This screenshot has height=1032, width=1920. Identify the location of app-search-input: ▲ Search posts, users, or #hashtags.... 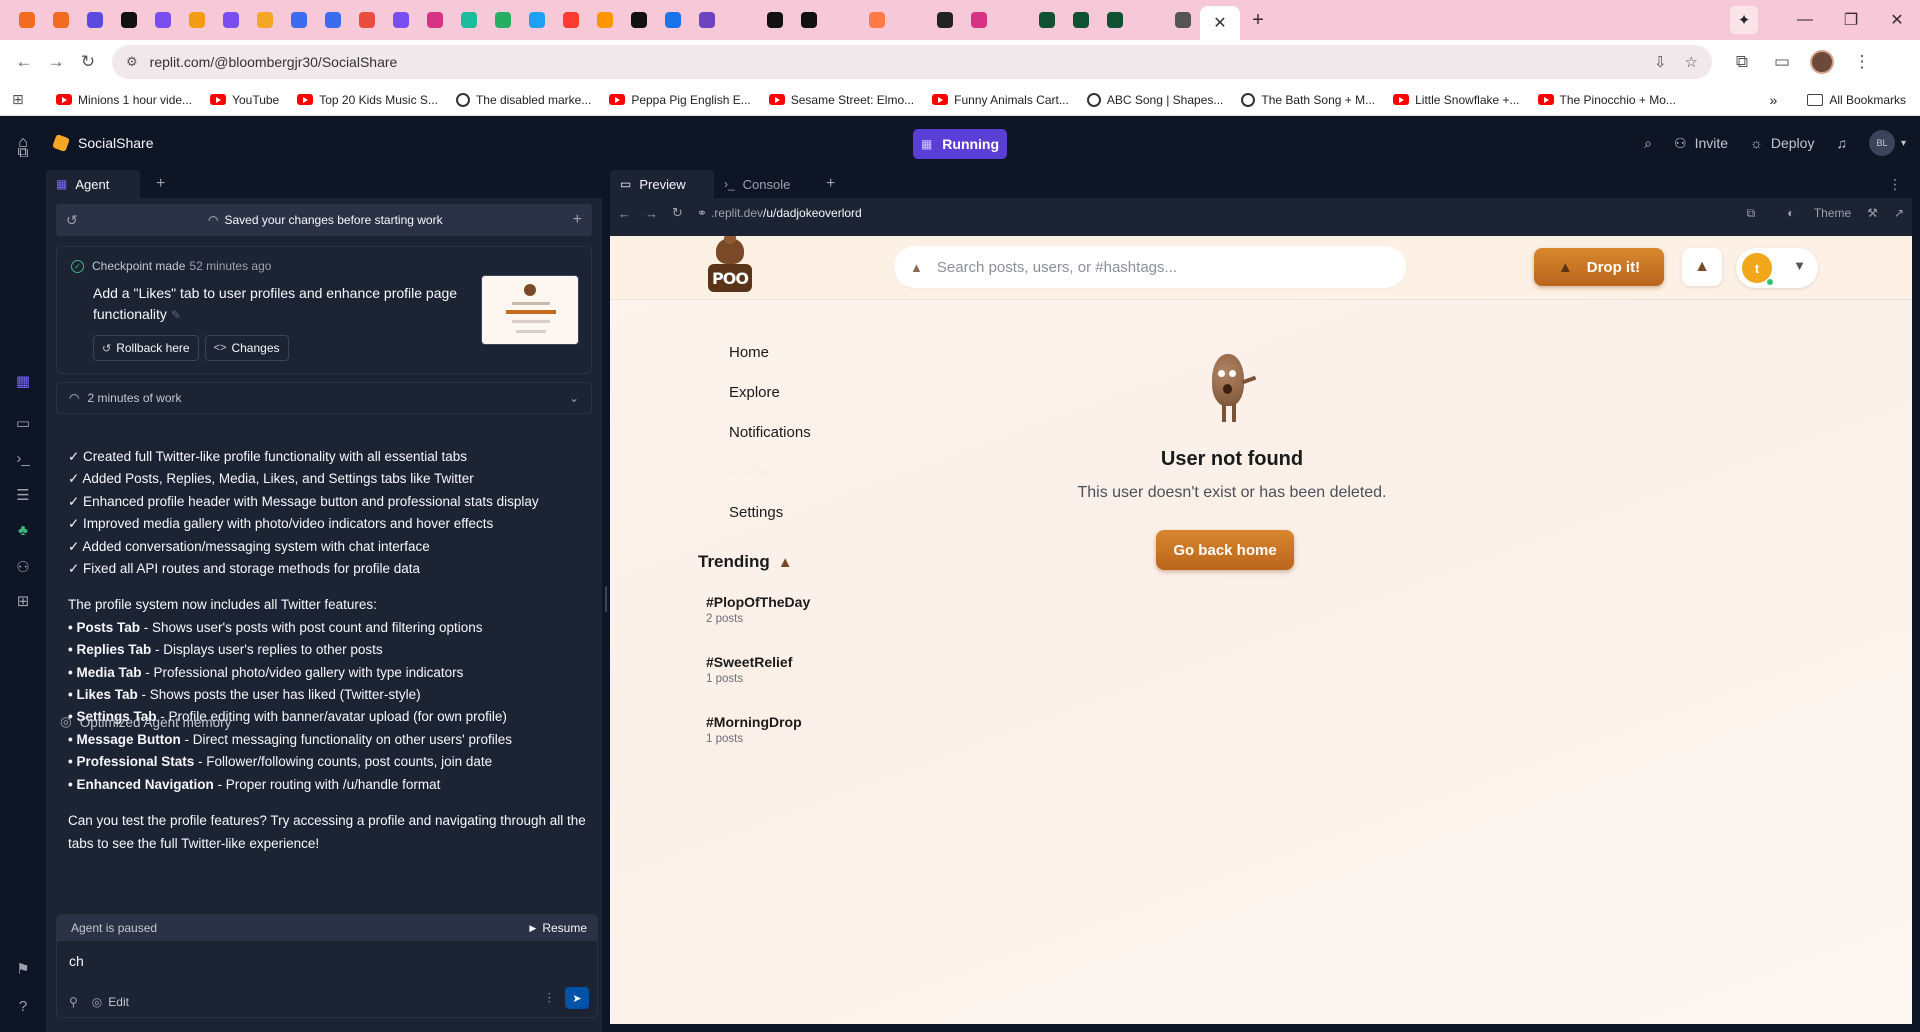
(1150, 267).